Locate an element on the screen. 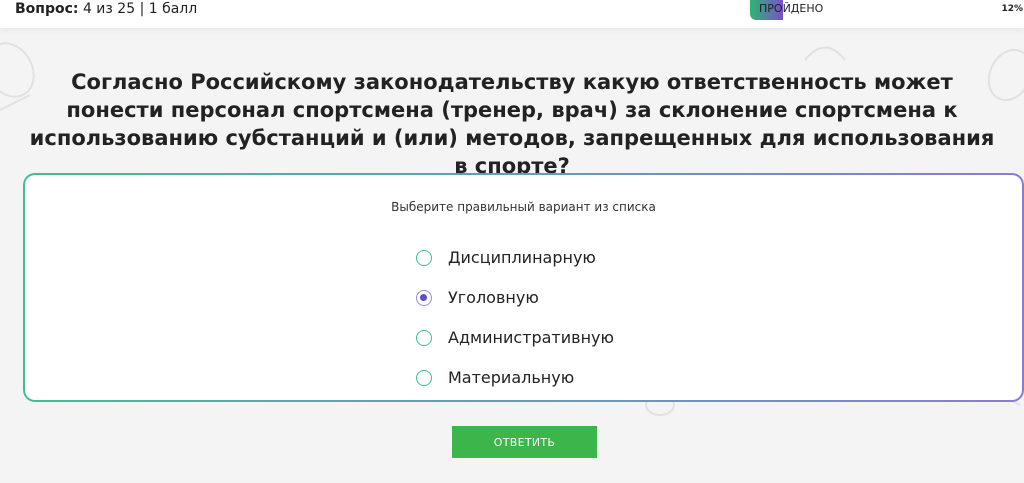 This screenshot has width=1024, height=483. answer-instruction: Выберите правильный вариант из списка is located at coordinates (523, 207).